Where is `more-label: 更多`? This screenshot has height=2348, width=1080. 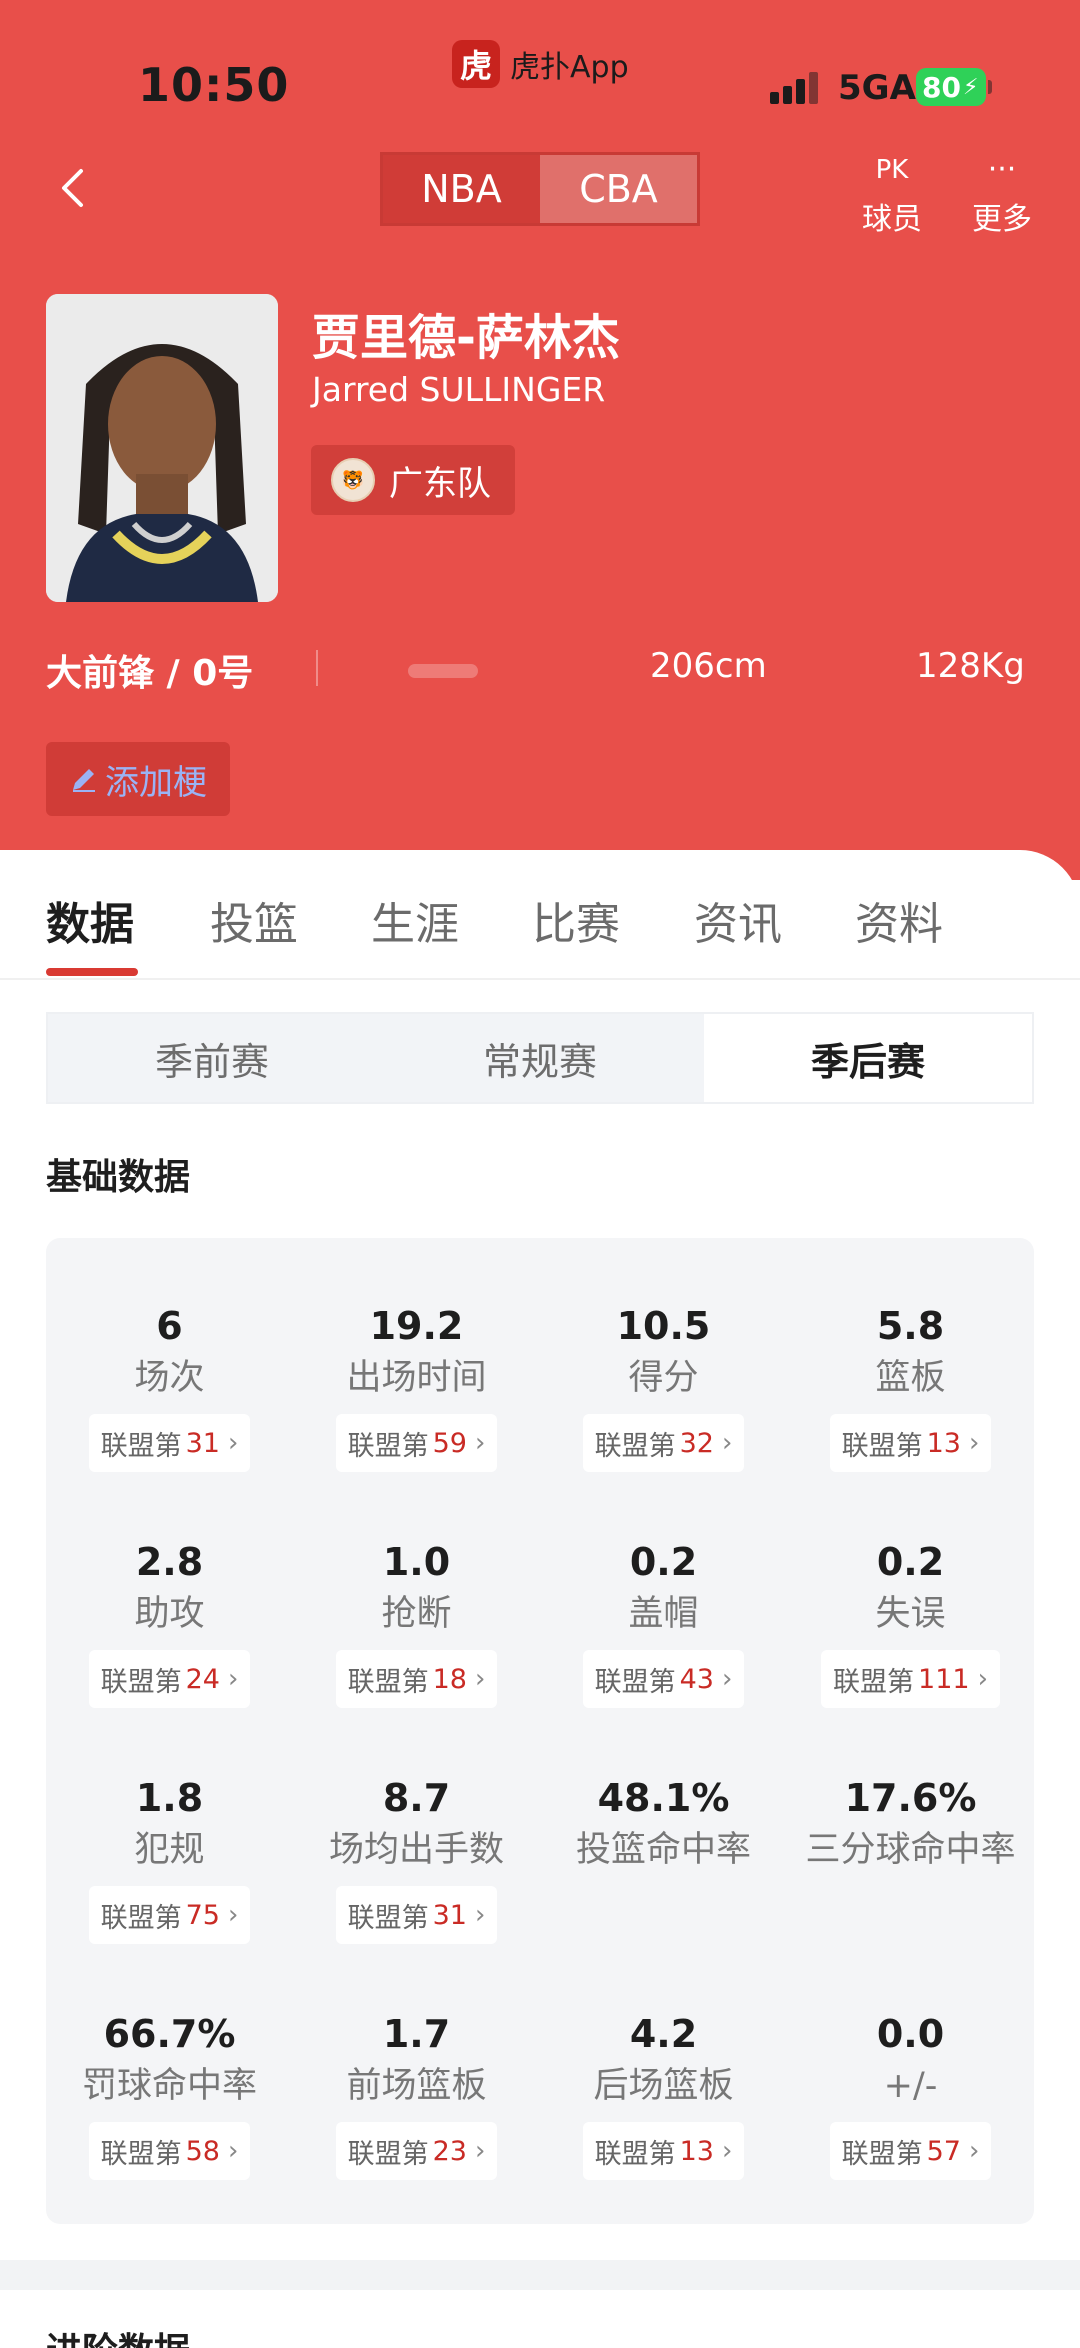
more-label: 更多 is located at coordinates (1002, 219).